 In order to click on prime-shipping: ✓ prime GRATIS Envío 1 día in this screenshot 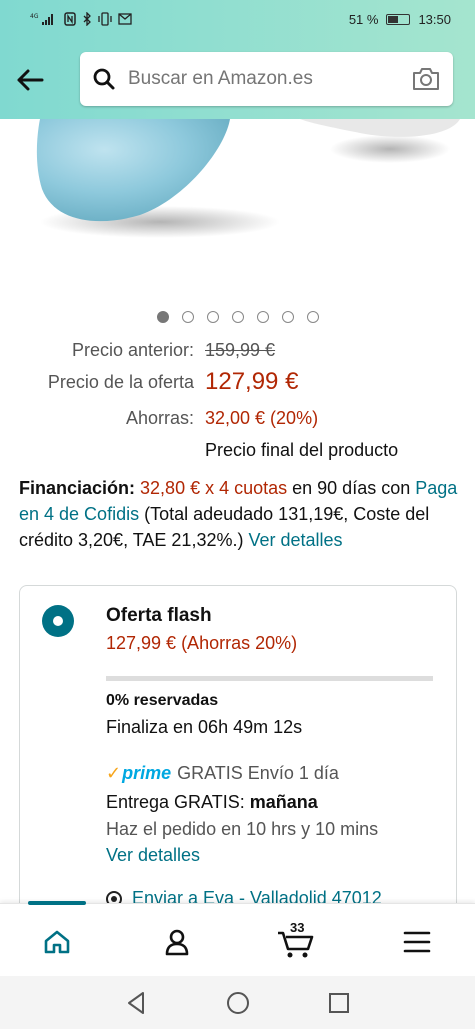, I will do `click(222, 773)`.